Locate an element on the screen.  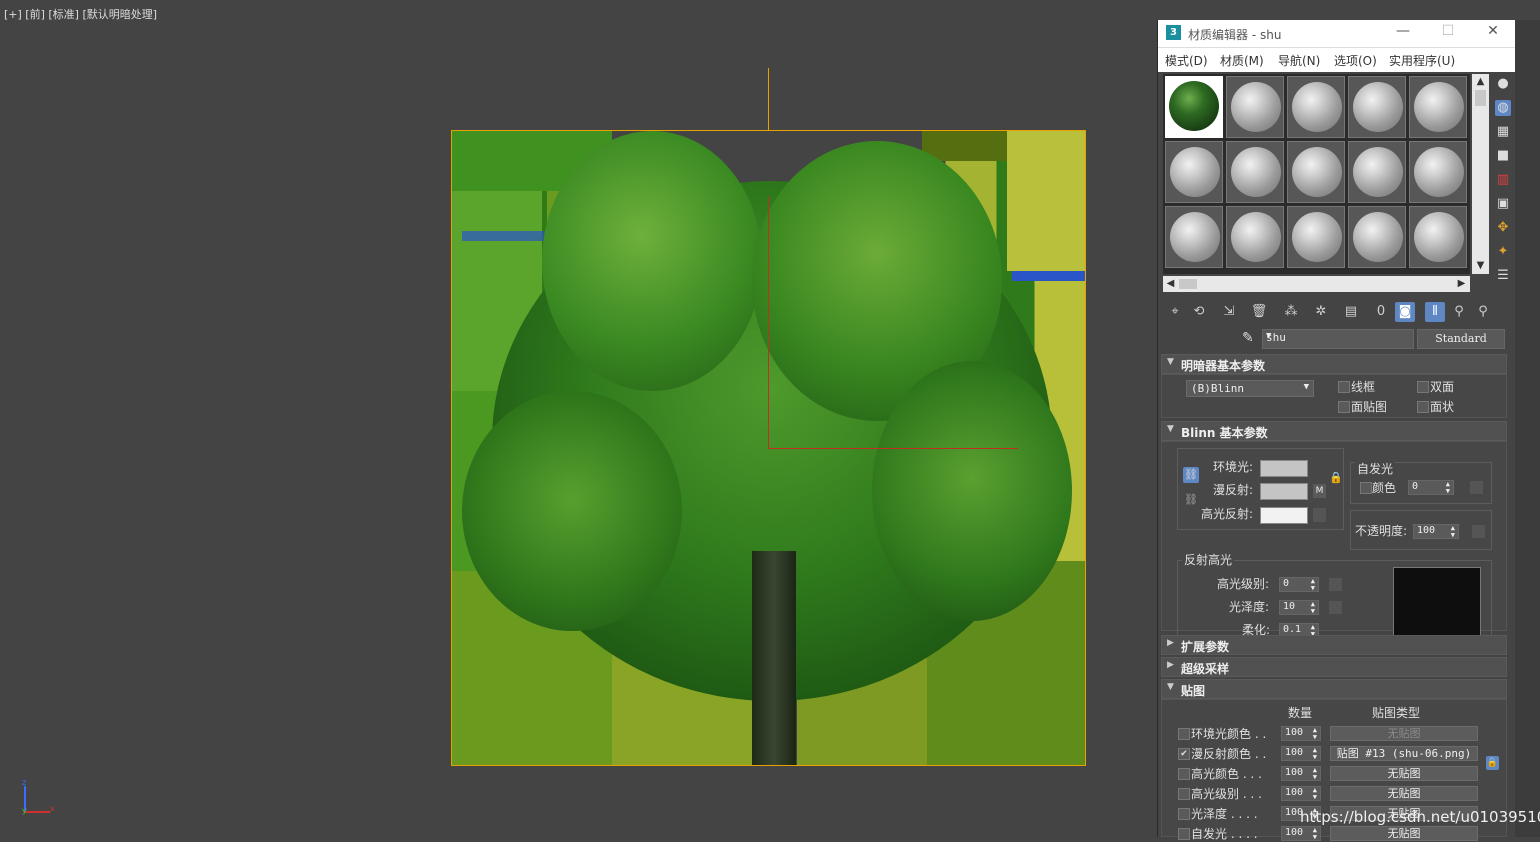
menu-navigation: 导航(N) is located at coordinates (1299, 60).